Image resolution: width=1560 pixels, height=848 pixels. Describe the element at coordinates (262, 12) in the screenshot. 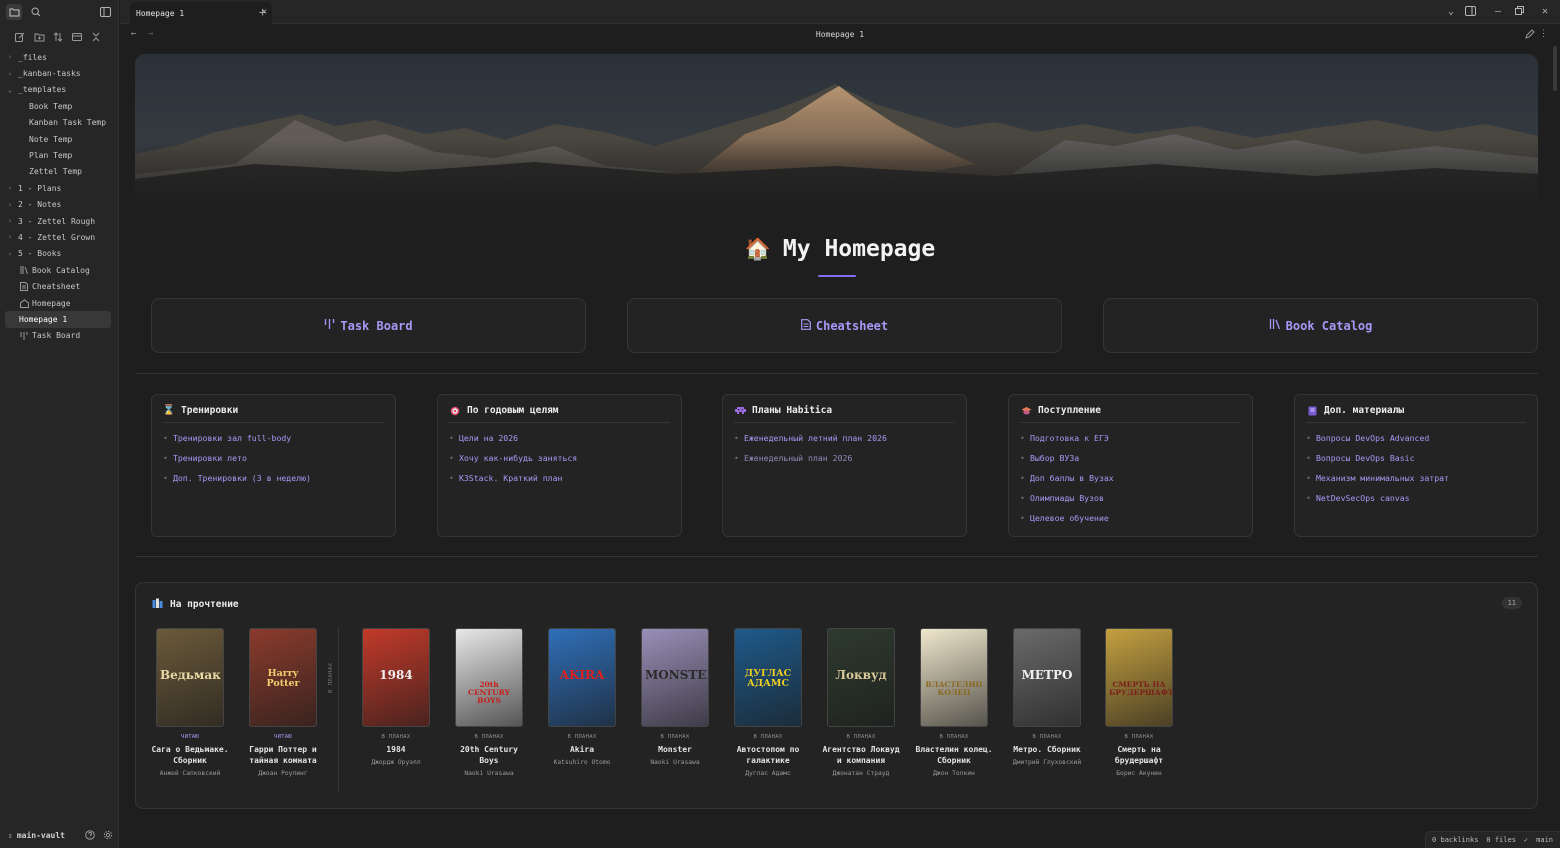

I see `new-tab-plus-icon: +` at that location.